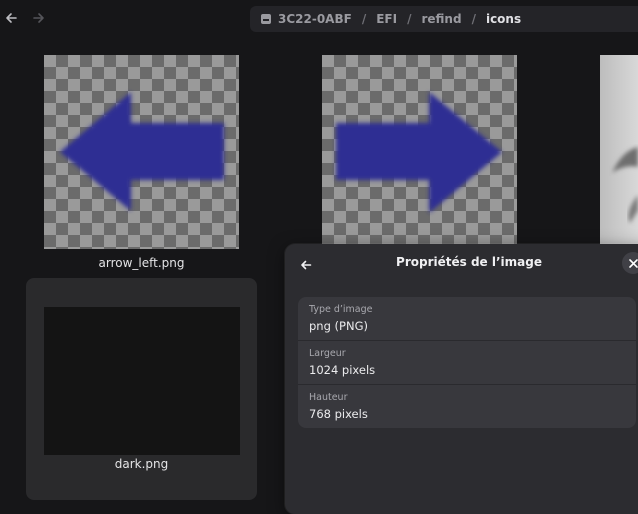 The width and height of the screenshot is (638, 514). I want to click on property-value: png (PNG), so click(338, 326).